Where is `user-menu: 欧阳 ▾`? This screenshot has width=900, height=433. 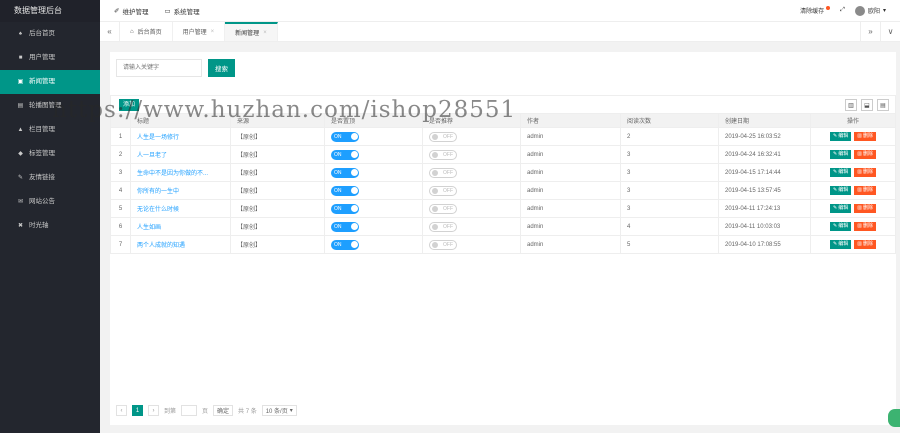 user-menu: 欧阳 ▾ is located at coordinates (870, 10).